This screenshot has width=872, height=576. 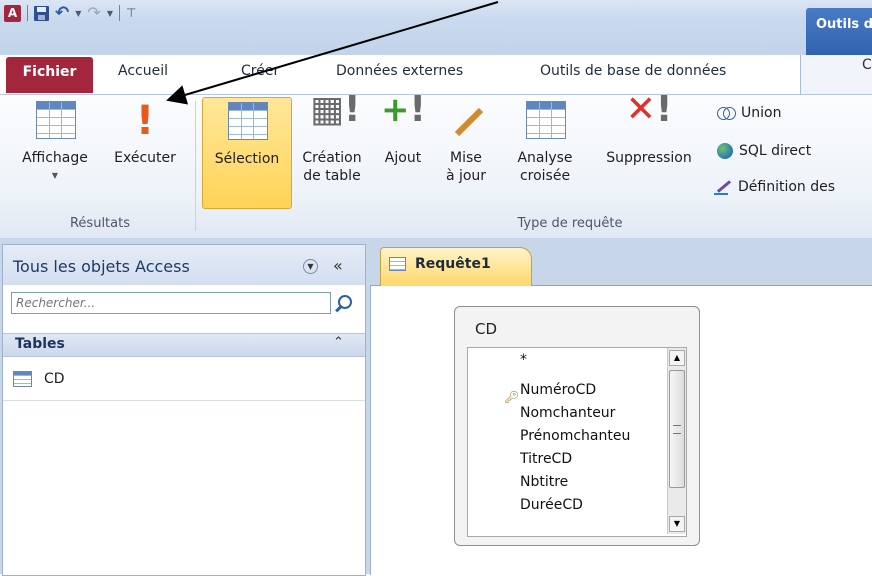 I want to click on field-list-scrollbar: ▲ ▼, so click(x=676, y=441).